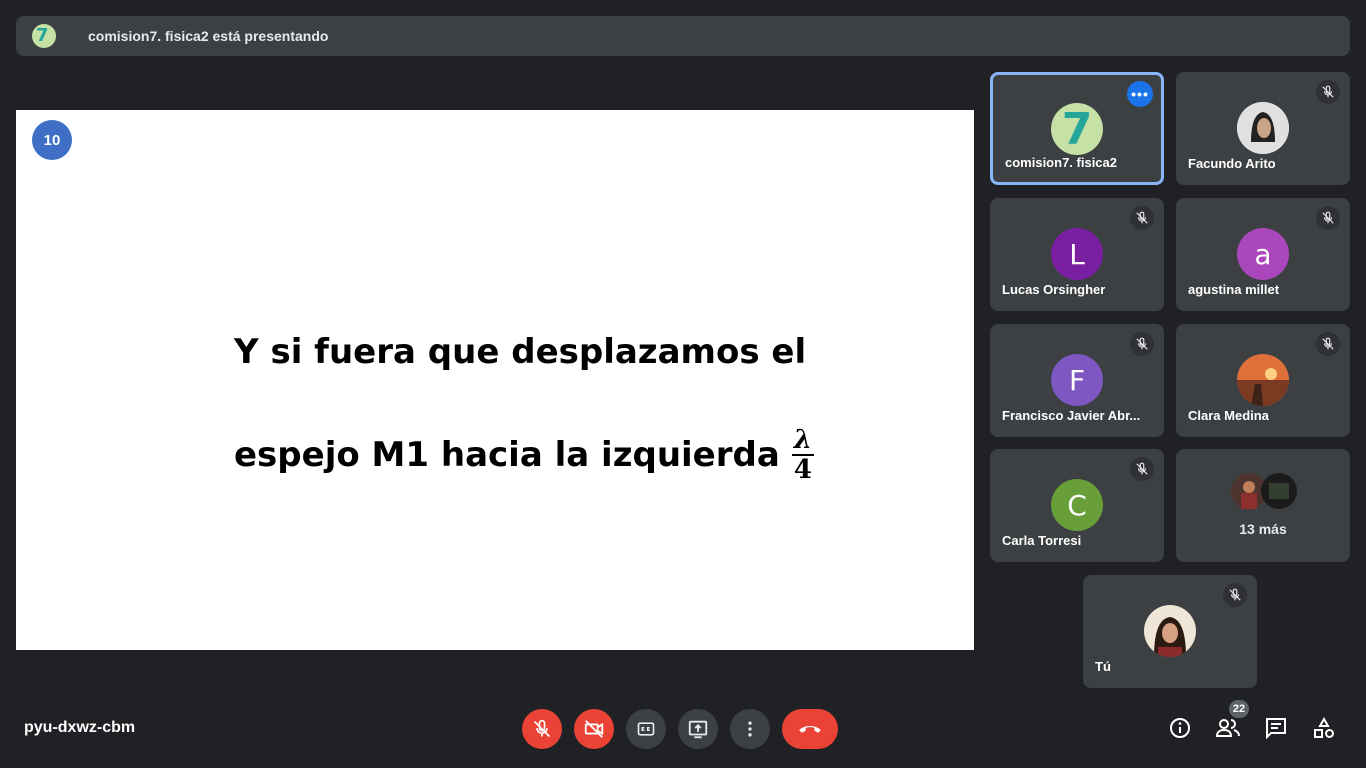  What do you see at coordinates (507, 455) in the screenshot?
I see `slide-text-line-2-text: espejo M1 hacia la izquierda` at bounding box center [507, 455].